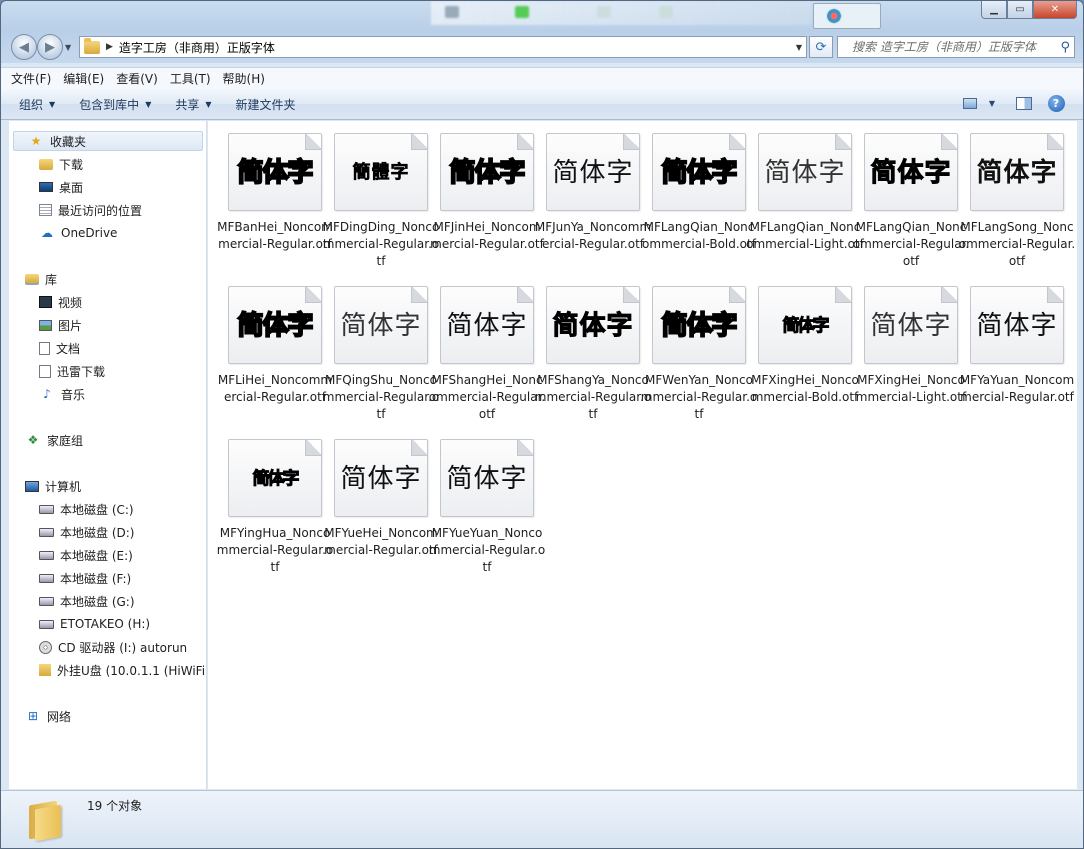 This screenshot has height=849, width=1084. Describe the element at coordinates (486, 502) in the screenshot. I see `file-item: 简体字 MFYueYuan_Noncommercial-Regular.otf` at that location.